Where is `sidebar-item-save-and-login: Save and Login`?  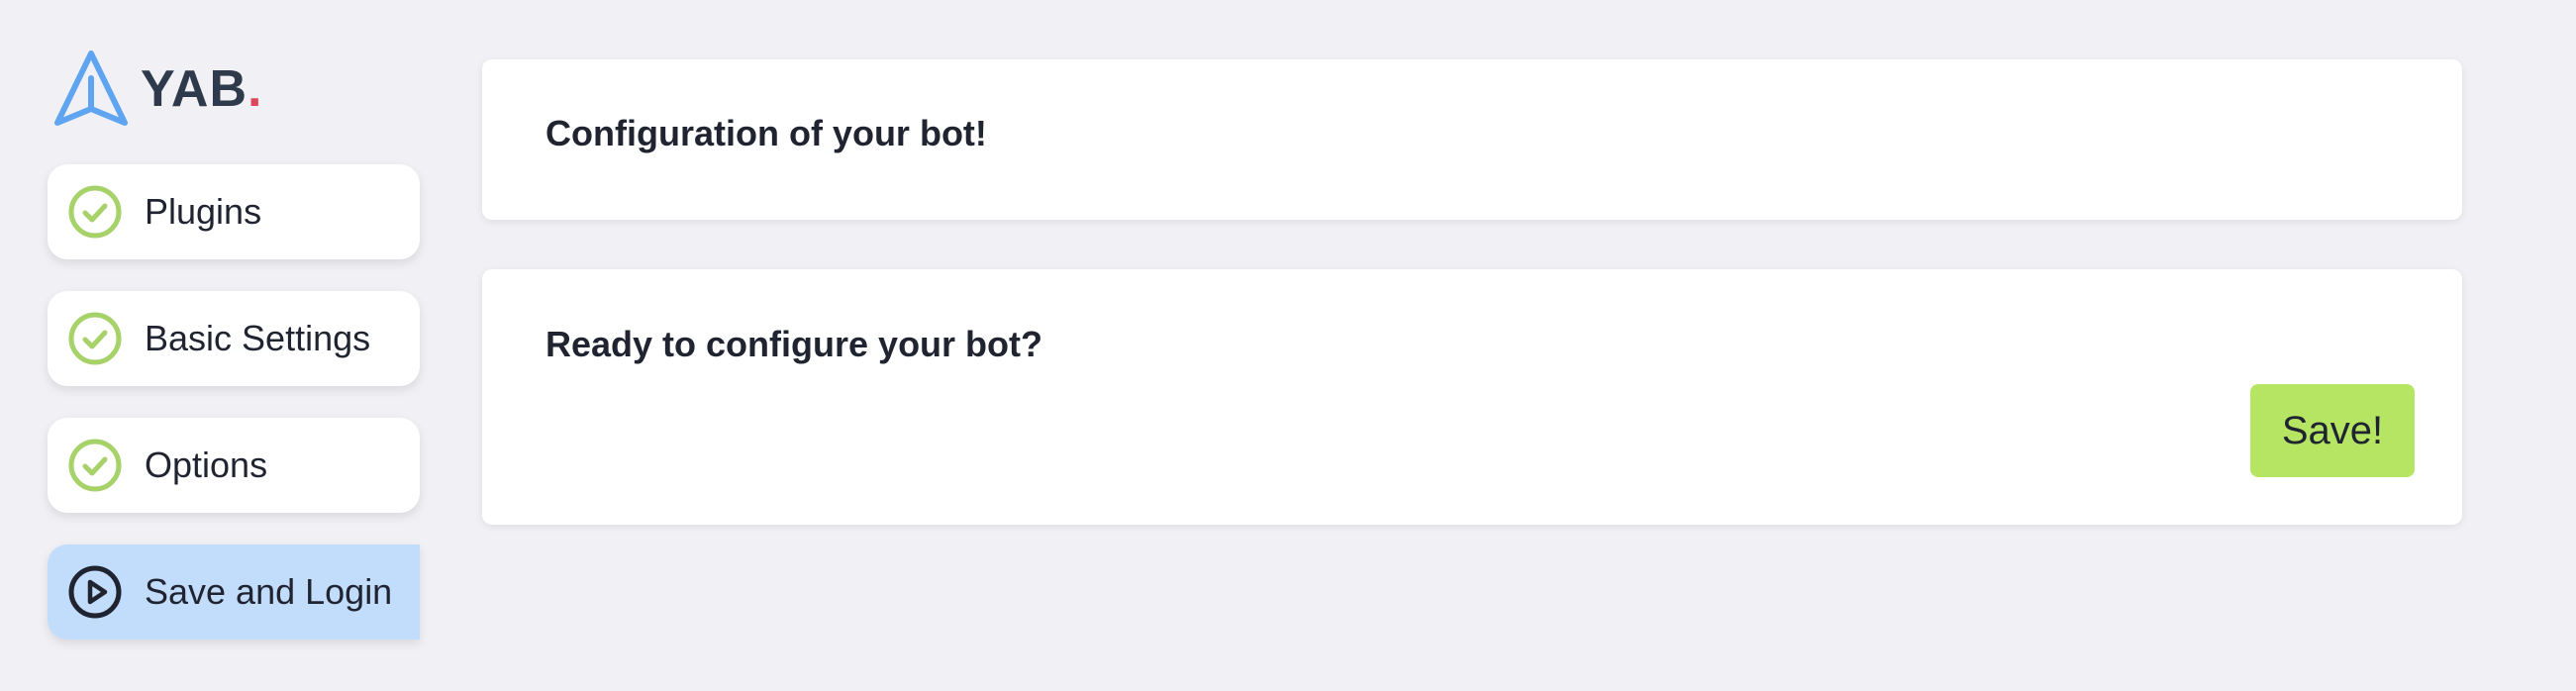 sidebar-item-save-and-login: Save and Login is located at coordinates (234, 592).